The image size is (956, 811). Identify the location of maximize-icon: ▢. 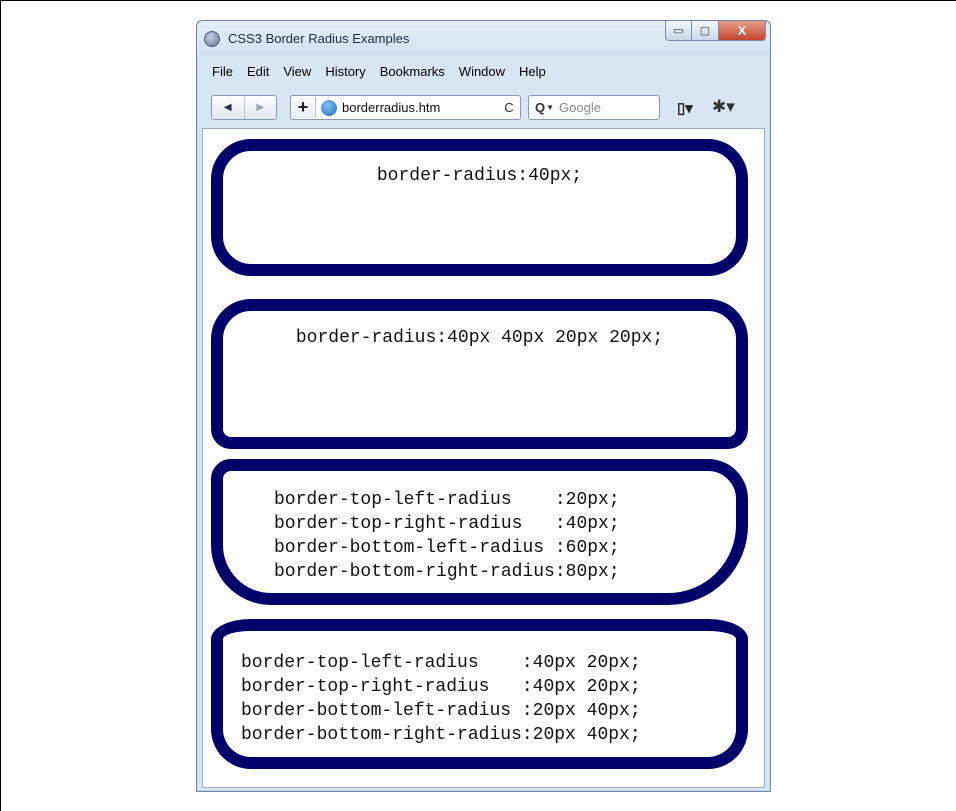
(705, 31).